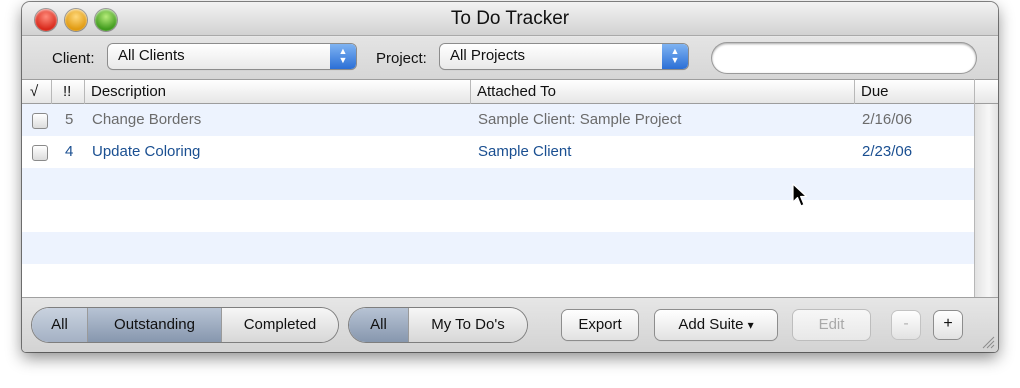 This screenshot has width=1020, height=388. I want to click on description-cell: Update Coloring, so click(146, 151).